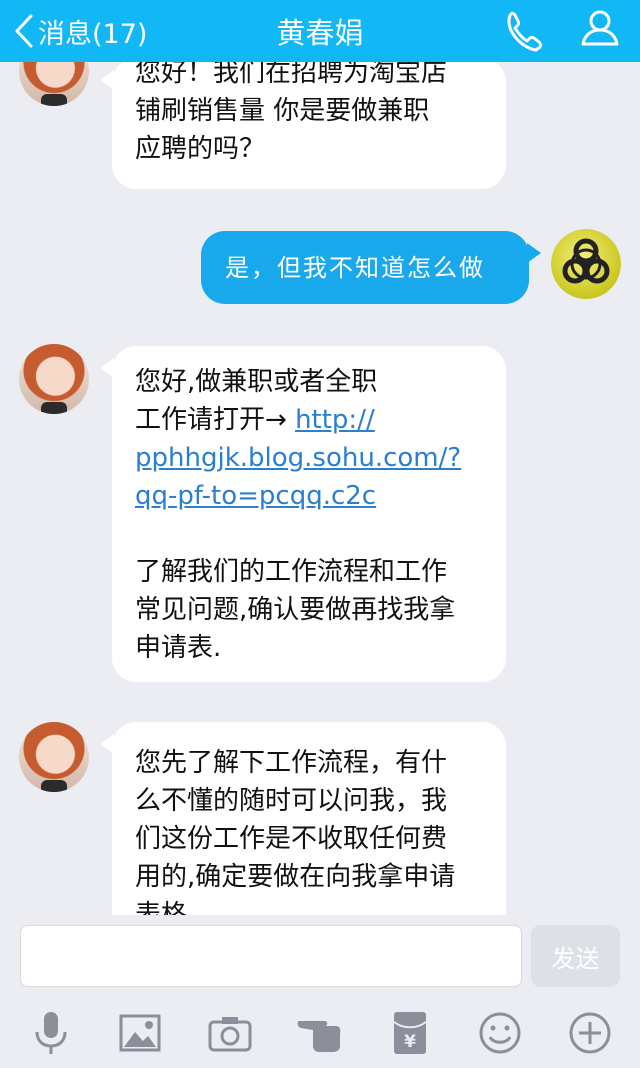 The height and width of the screenshot is (1068, 640). What do you see at coordinates (256, 382) in the screenshot?
I see `message-text: 您好,做兼职或者全职` at bounding box center [256, 382].